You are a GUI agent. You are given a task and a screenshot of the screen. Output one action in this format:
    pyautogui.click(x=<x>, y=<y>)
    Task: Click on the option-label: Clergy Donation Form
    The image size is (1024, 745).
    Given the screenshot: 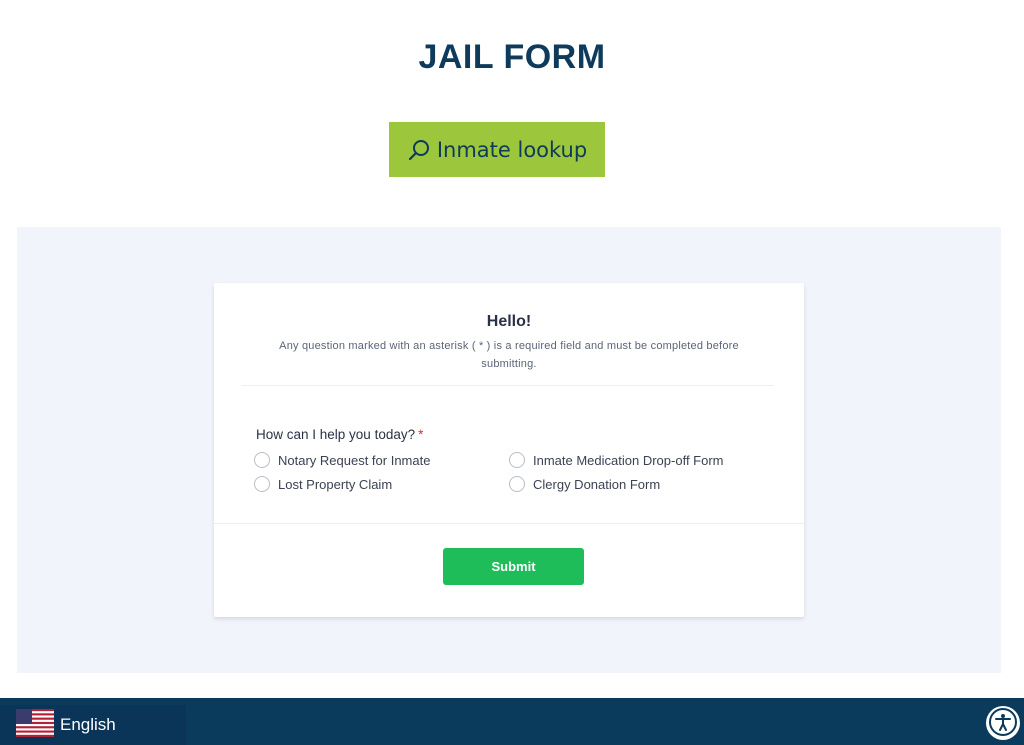 What is the action you would take?
    pyautogui.click(x=597, y=484)
    